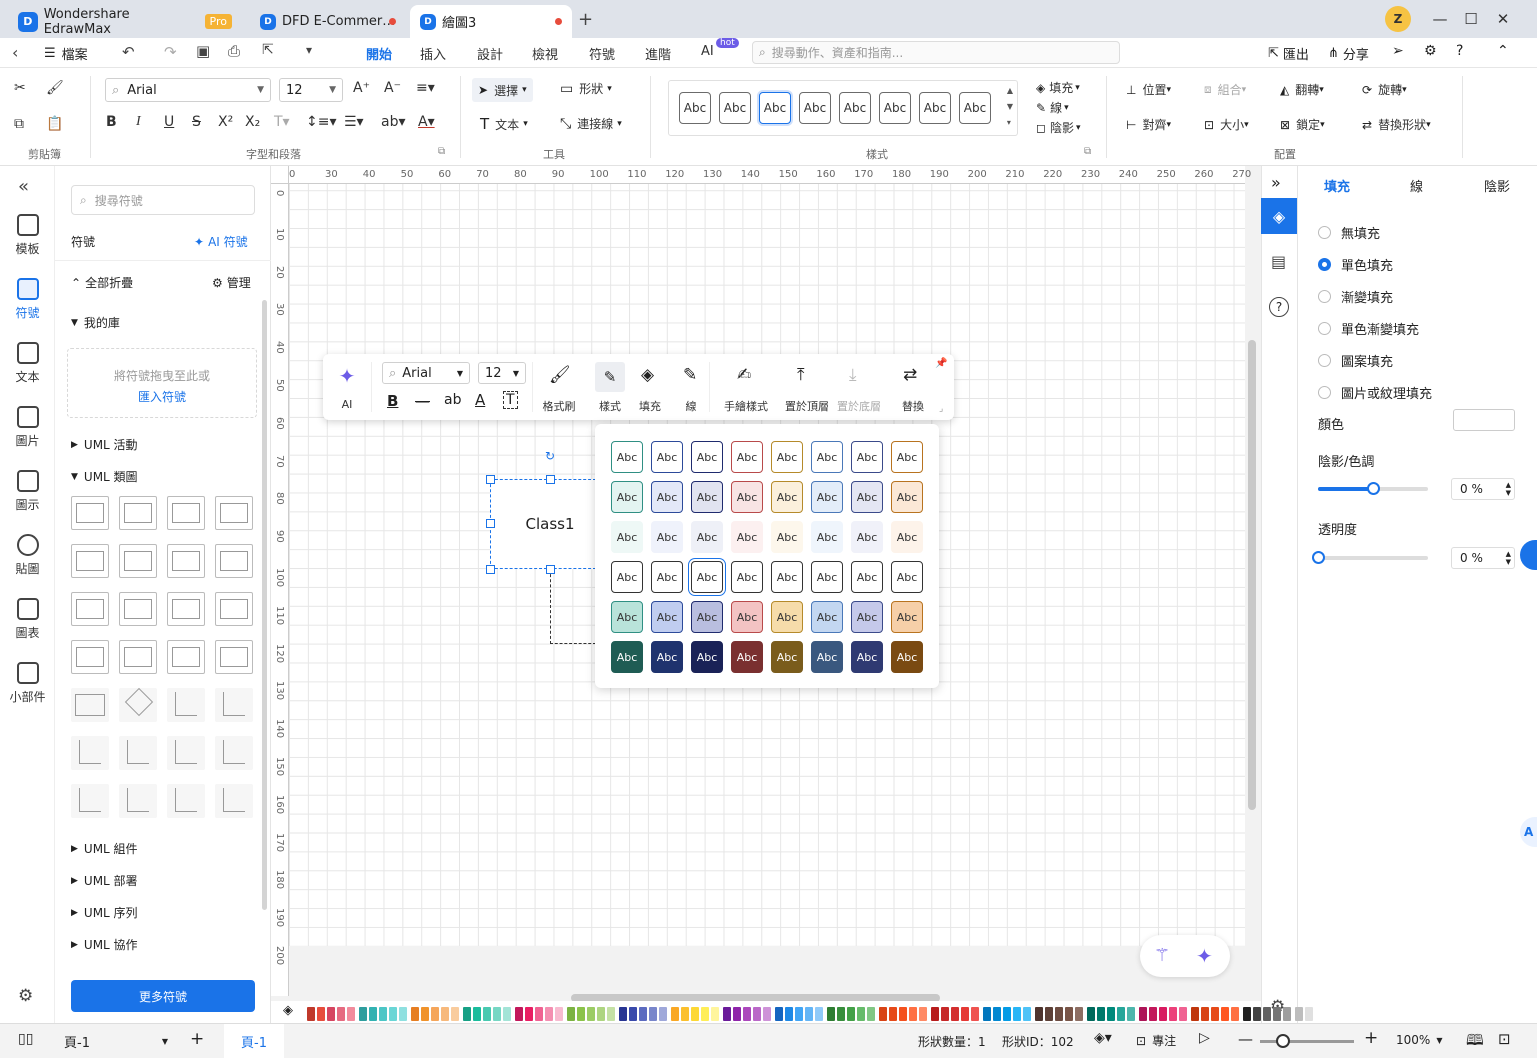 The width and height of the screenshot is (1537, 1058). I want to click on flip-button: ◭ 翻轉 ▾, so click(1302, 89).